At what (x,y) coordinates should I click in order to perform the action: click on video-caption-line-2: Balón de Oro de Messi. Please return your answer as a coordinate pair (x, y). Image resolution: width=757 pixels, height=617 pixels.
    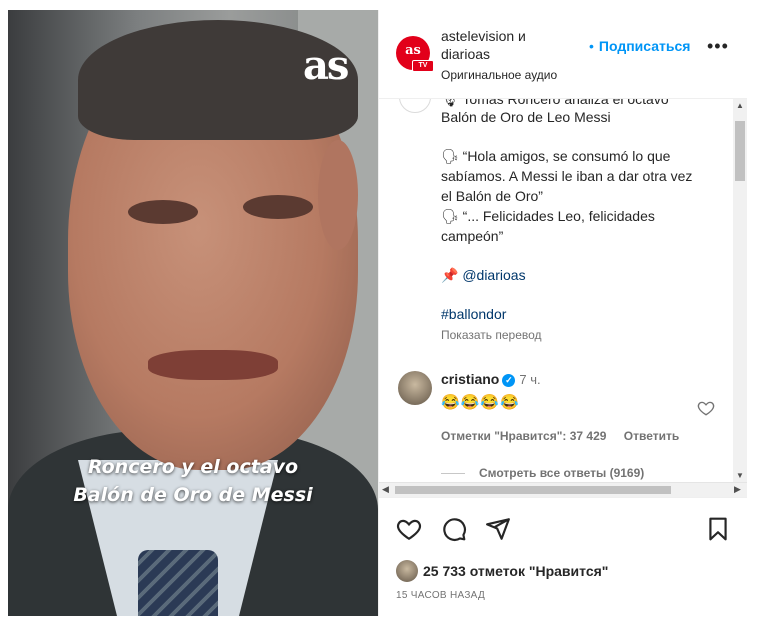
    Looking at the image, I should click on (193, 495).